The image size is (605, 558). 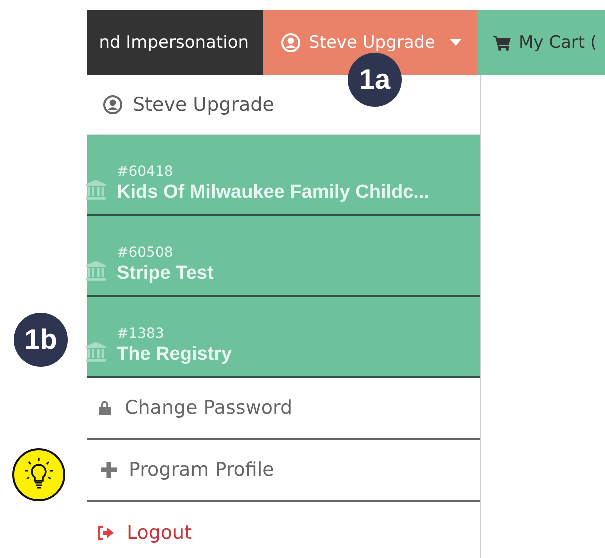 I want to click on impersonation-tab: nd Impersonation, so click(x=175, y=42).